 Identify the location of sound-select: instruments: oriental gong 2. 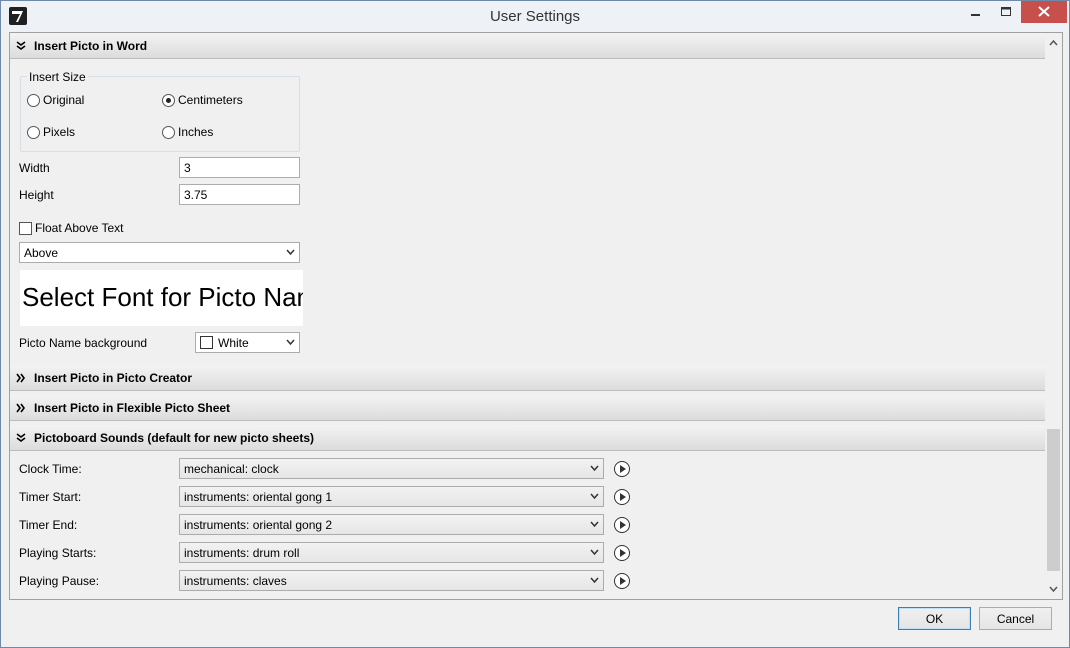
(391, 524).